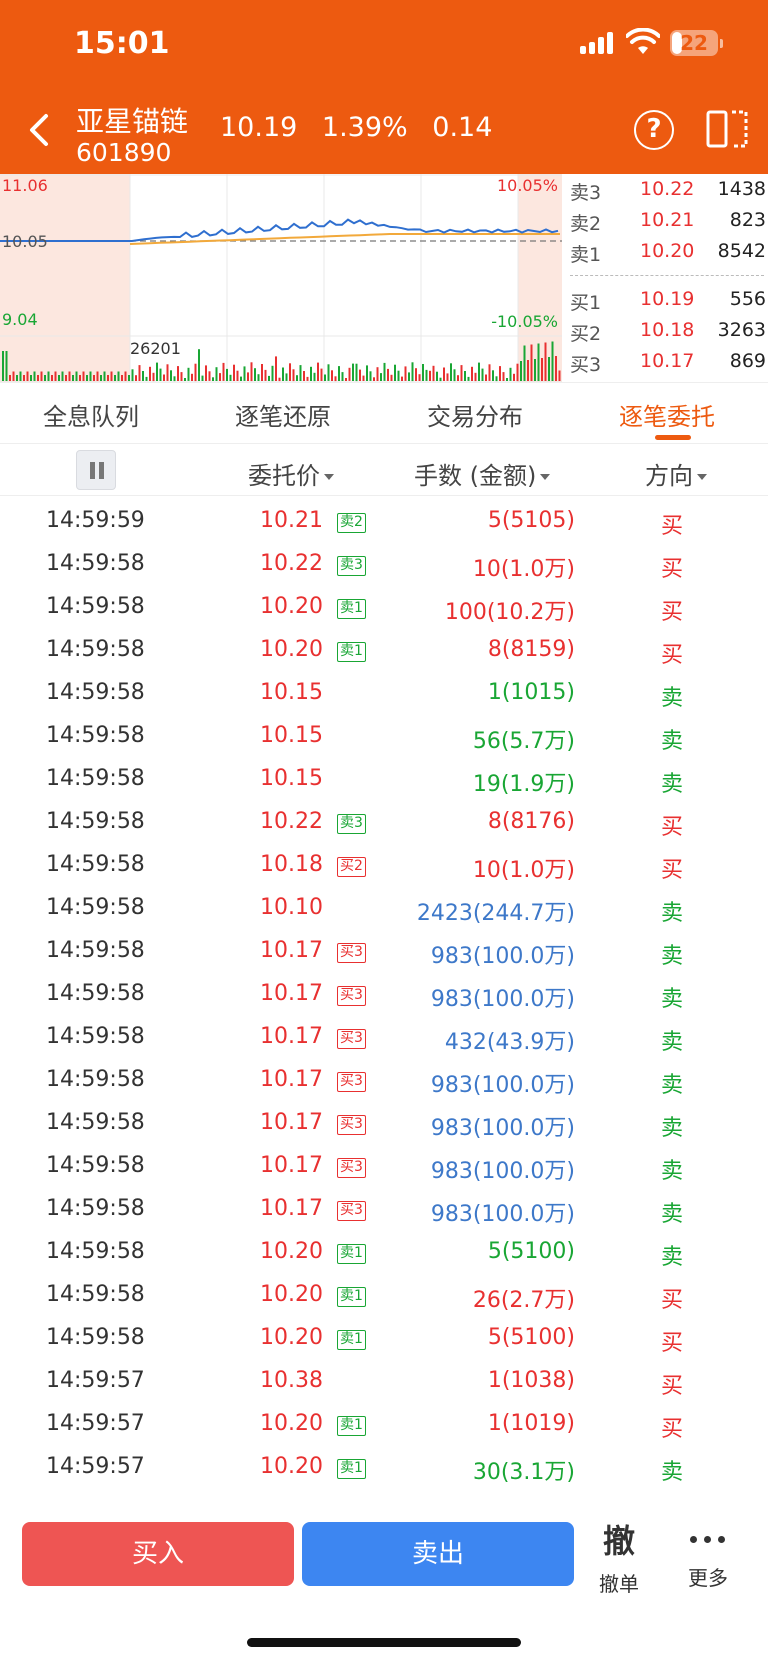 Image resolution: width=768 pixels, height=1662 pixels. What do you see at coordinates (384, 607) in the screenshot?
I see `table-row: 14:59:58 10.20 卖1 100(10.2万) 买` at bounding box center [384, 607].